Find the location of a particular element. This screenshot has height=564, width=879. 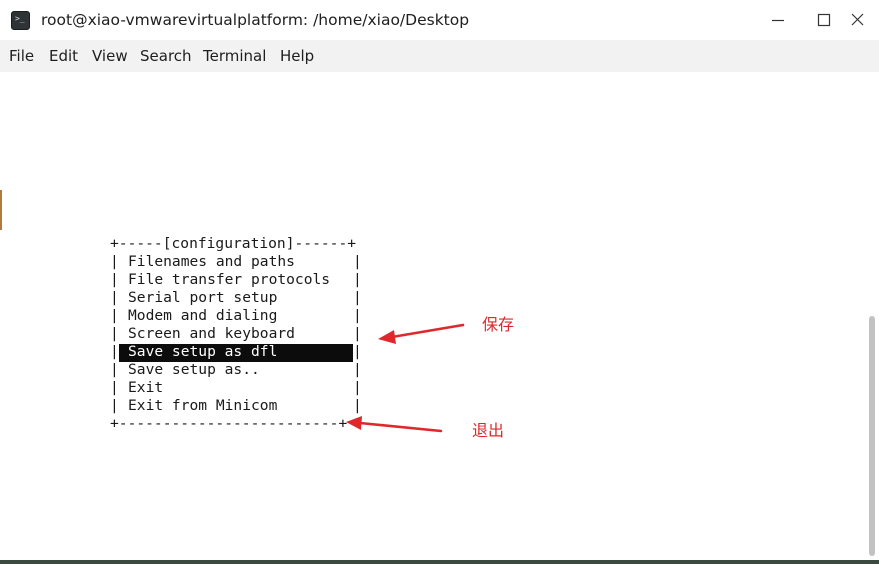

annotation-save-label: 保存 is located at coordinates (498, 324).